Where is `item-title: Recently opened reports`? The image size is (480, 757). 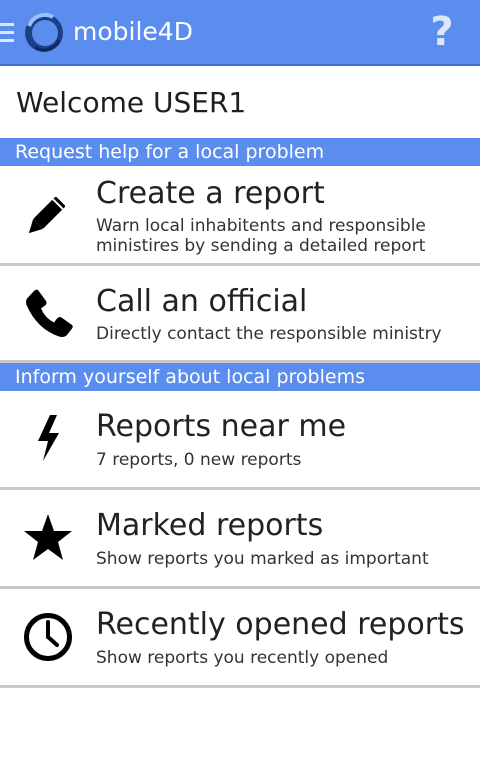
item-title: Recently opened reports is located at coordinates (280, 624).